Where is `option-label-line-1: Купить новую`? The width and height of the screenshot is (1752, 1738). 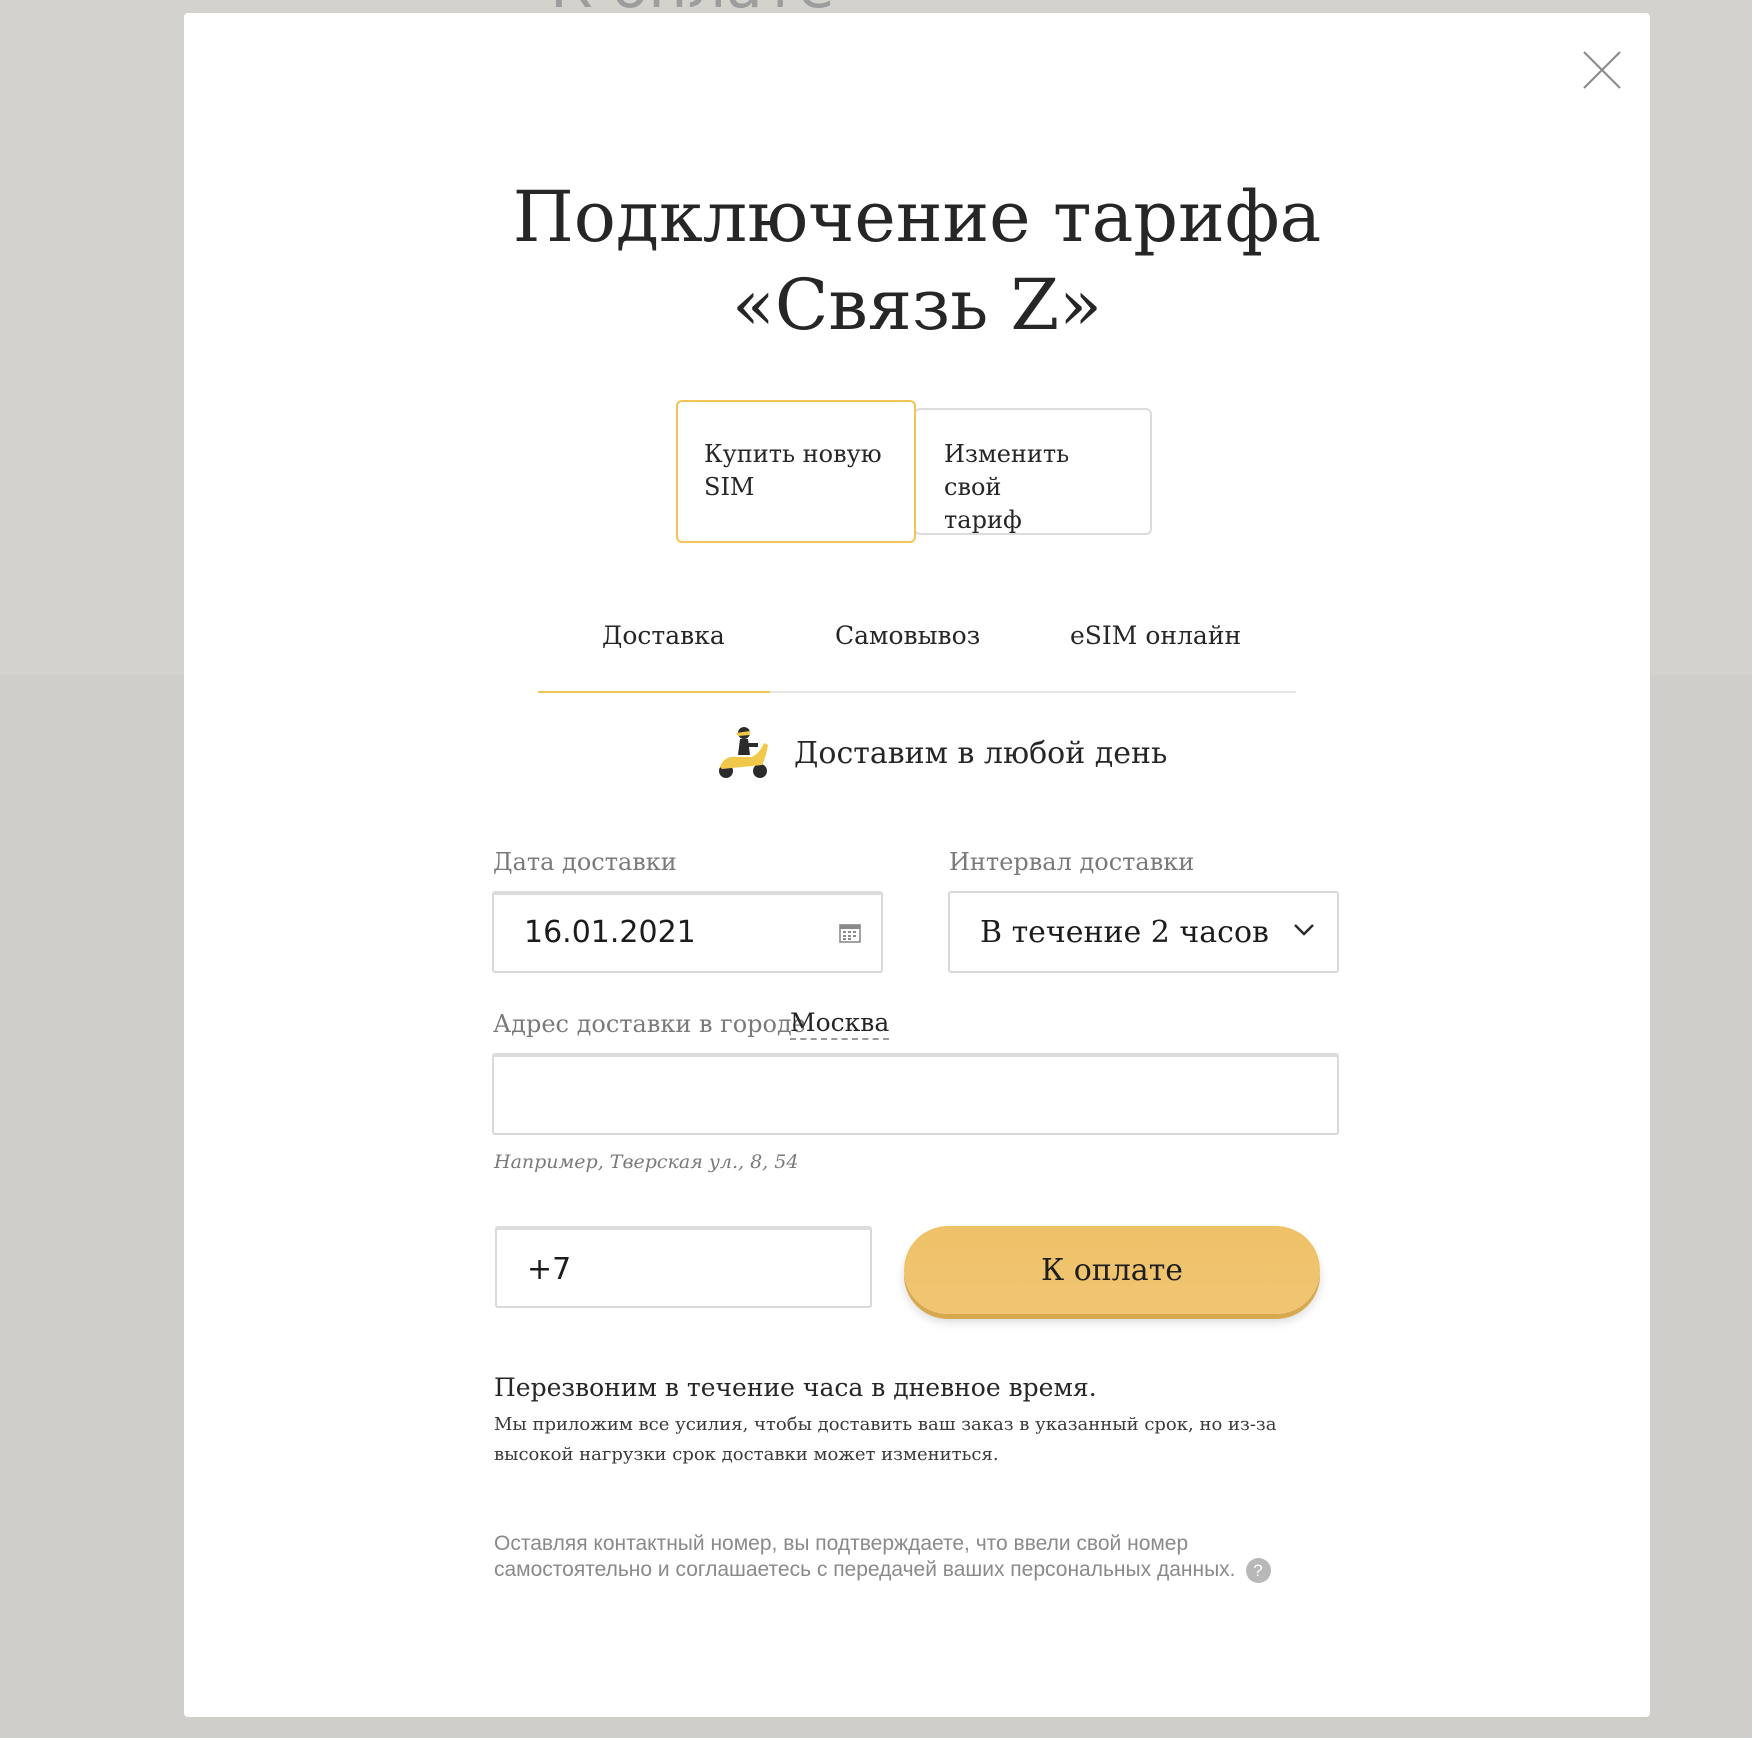
option-label-line-1: Купить новую is located at coordinates (793, 454).